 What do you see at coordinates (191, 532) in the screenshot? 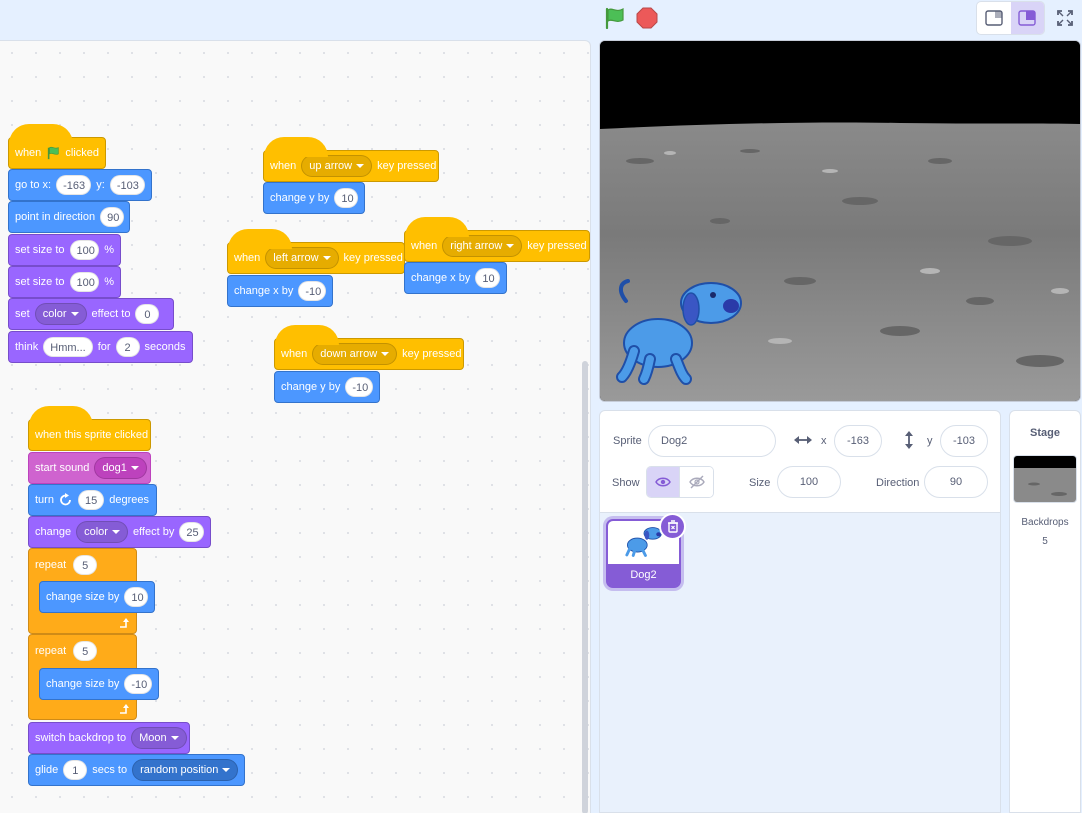
I see `effect-input: 25` at bounding box center [191, 532].